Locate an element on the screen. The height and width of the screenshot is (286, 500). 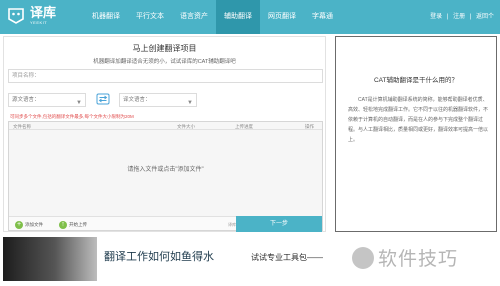
start-upload-button: ↑ 开始上传 is located at coordinates (73, 224).